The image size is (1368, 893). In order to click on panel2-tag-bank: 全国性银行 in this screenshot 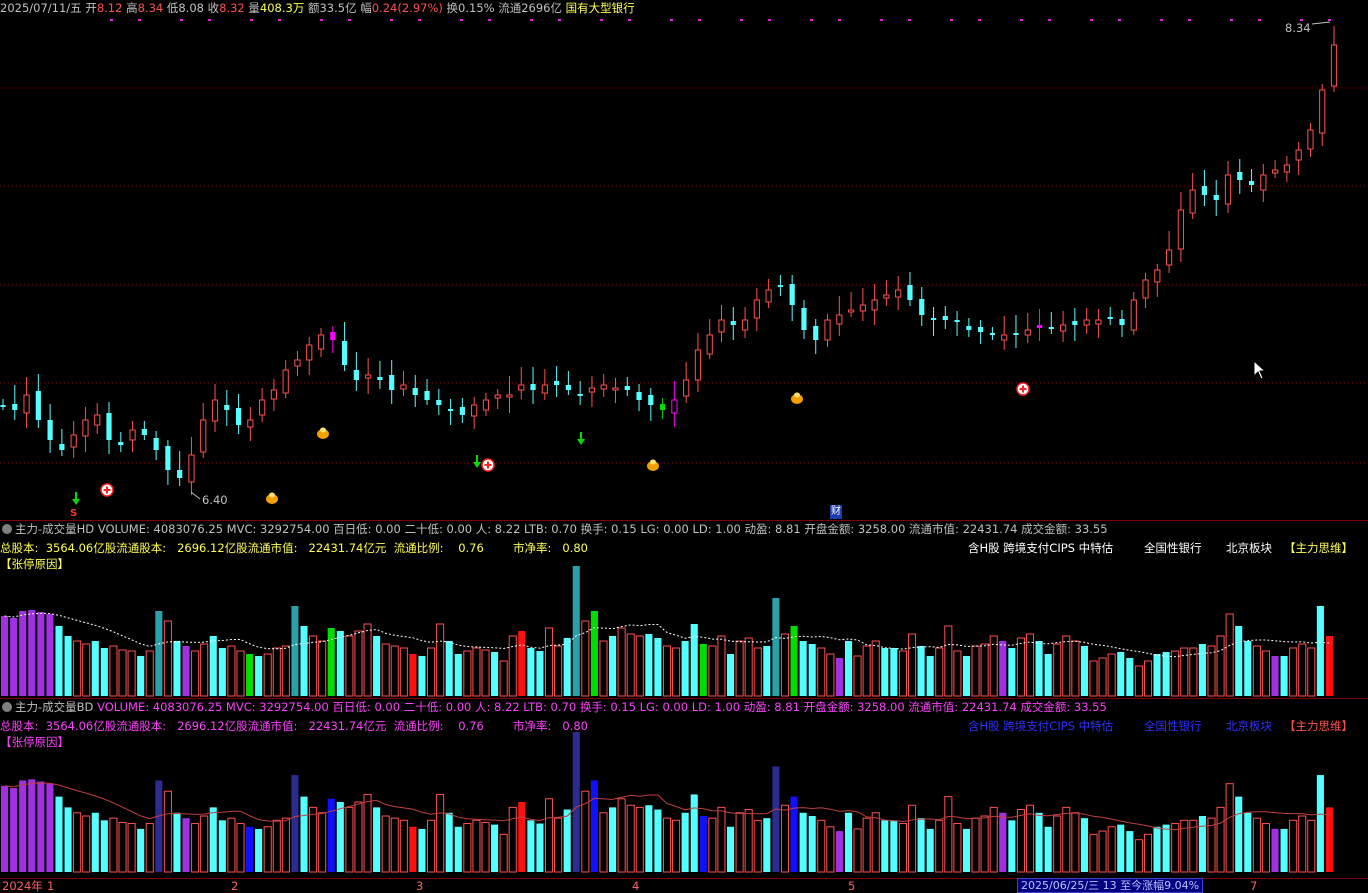, I will do `click(1173, 726)`.